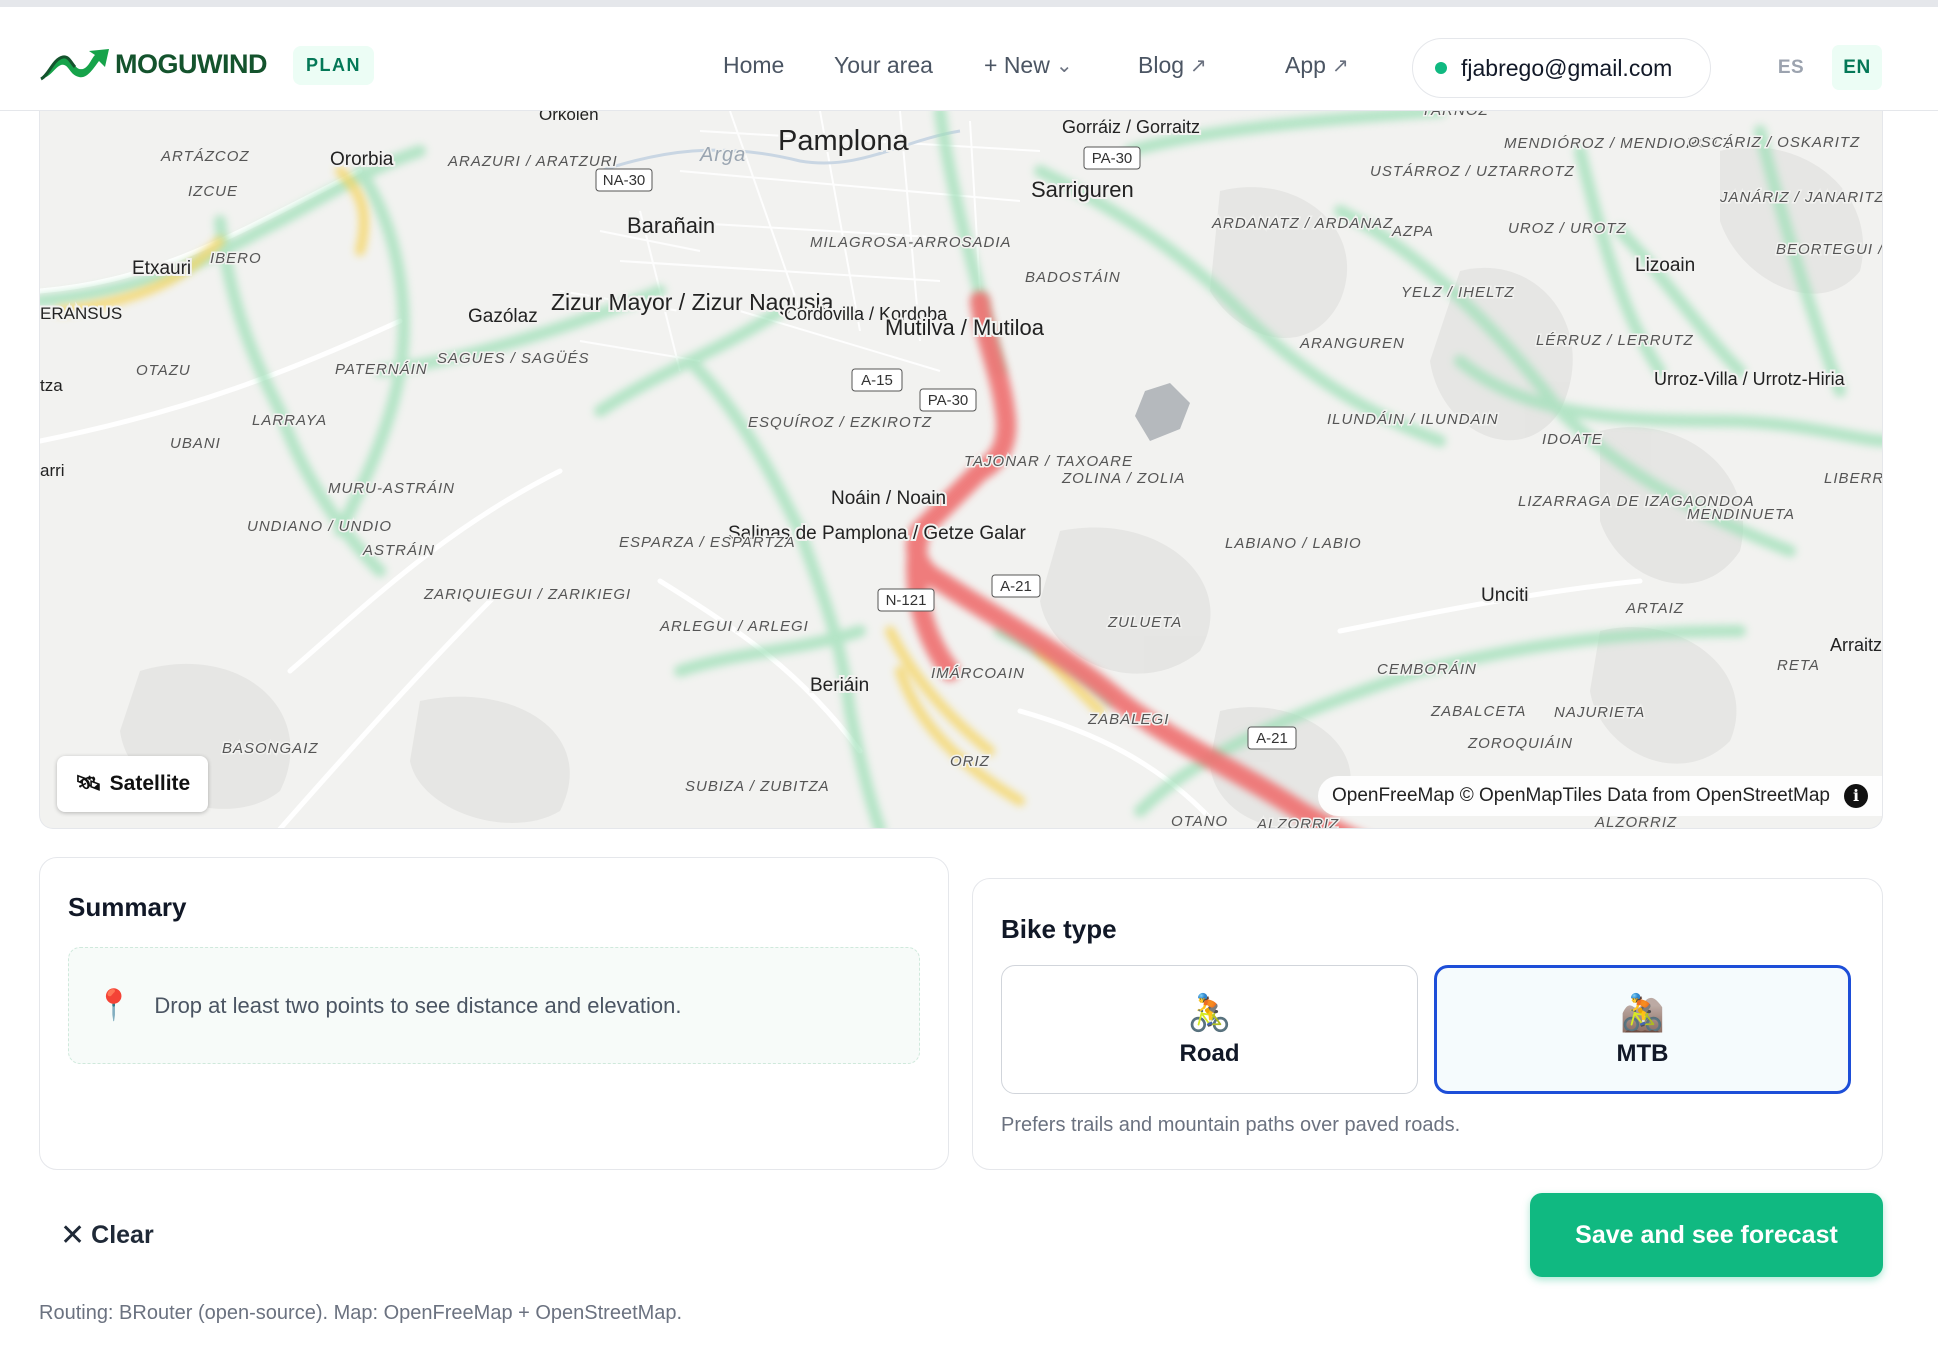 The image size is (1938, 1360). Describe the element at coordinates (74, 65) in the screenshot. I see `logo-arrow-icon` at that location.